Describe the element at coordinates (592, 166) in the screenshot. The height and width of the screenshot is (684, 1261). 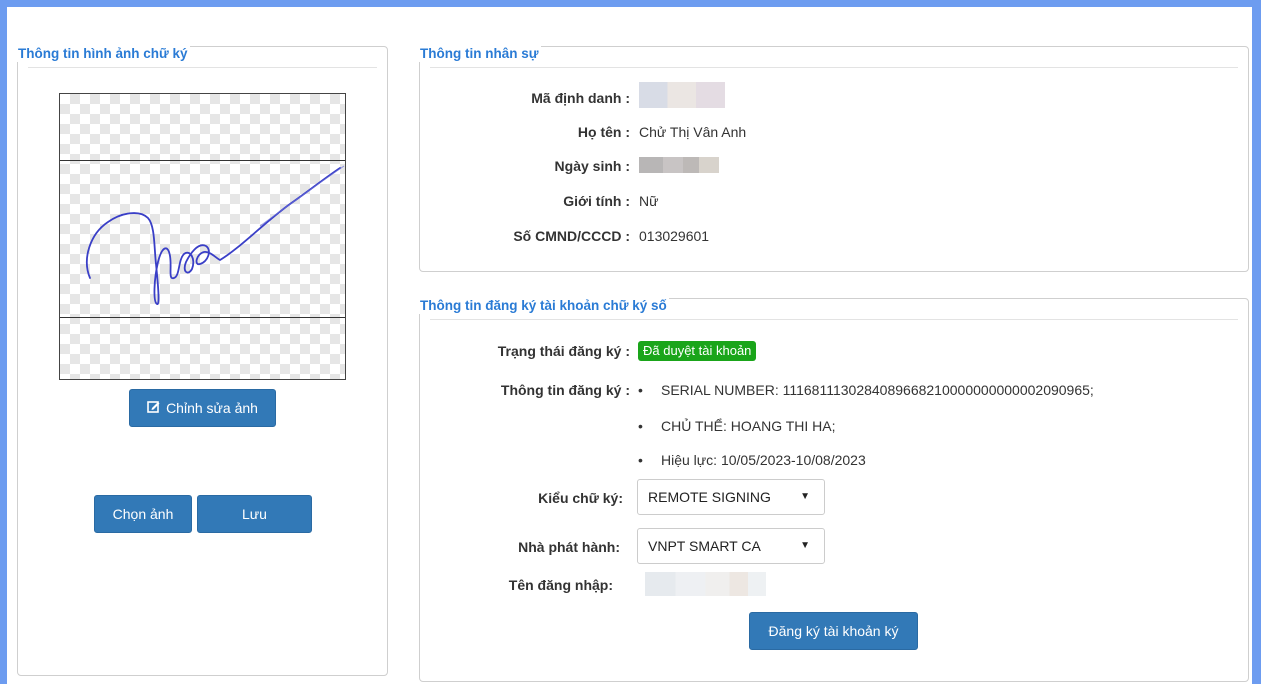
I see `birth-date-label: Ngày sinh :` at that location.